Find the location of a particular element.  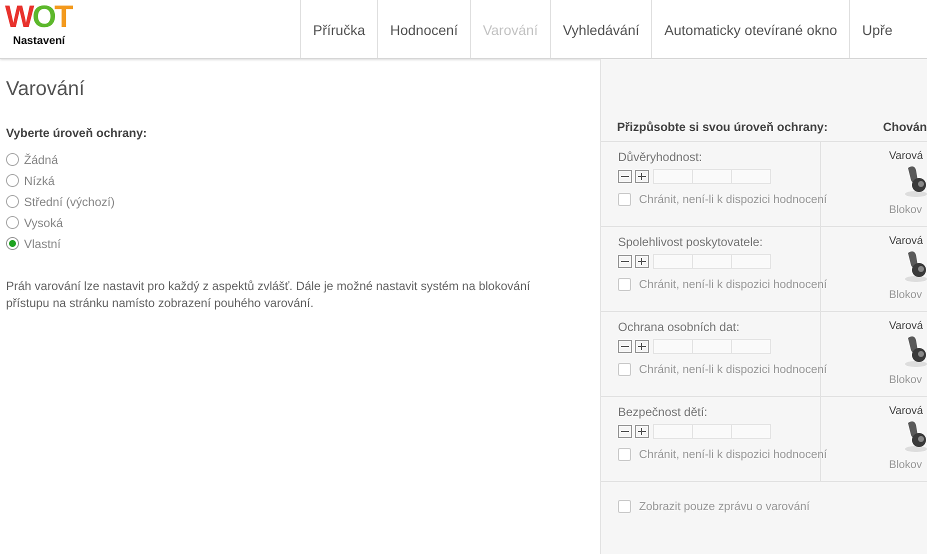

logo-letter: T is located at coordinates (63, 17).